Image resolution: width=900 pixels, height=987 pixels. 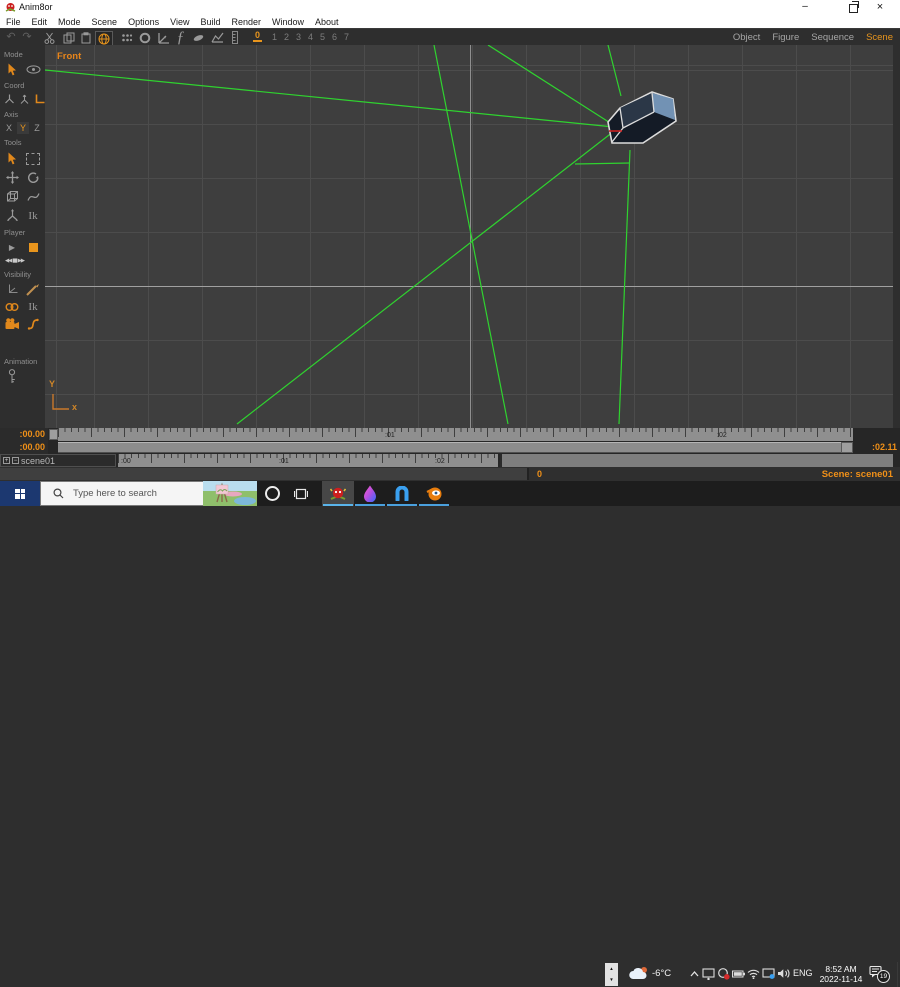 I want to click on scroll-down-icon: ▼, so click(x=611, y=979).